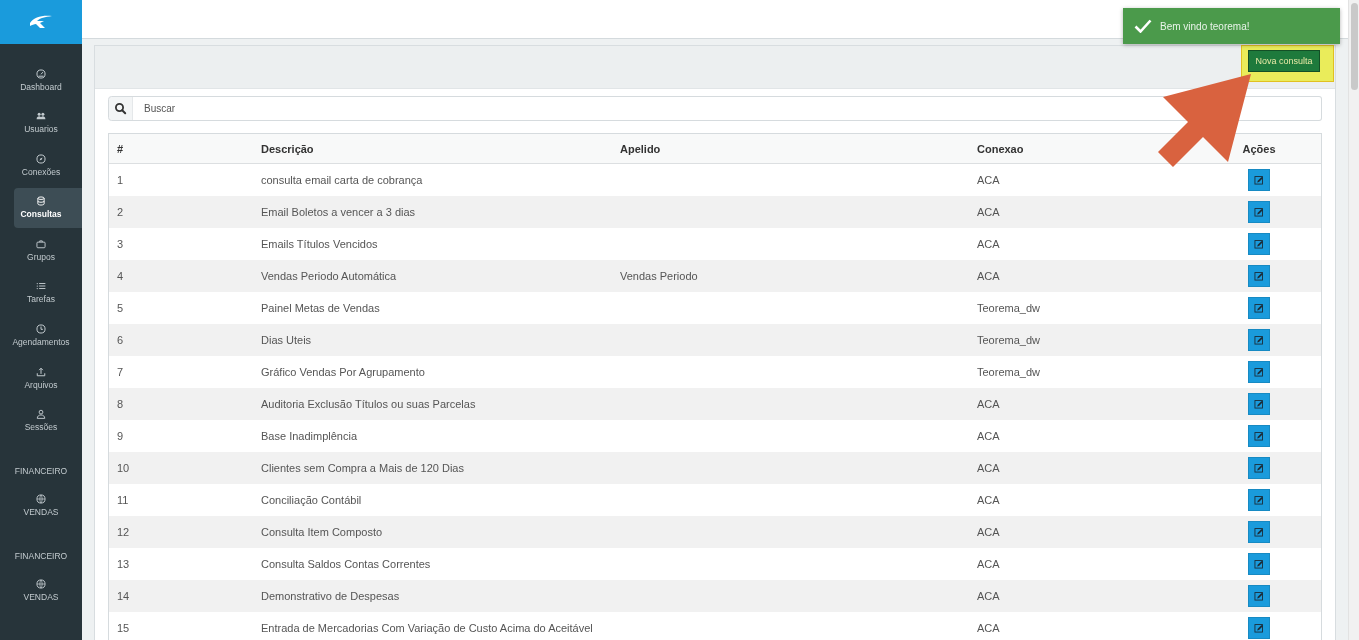 The width and height of the screenshot is (1359, 640). Describe the element at coordinates (41, 414) in the screenshot. I see `user-icon` at that location.